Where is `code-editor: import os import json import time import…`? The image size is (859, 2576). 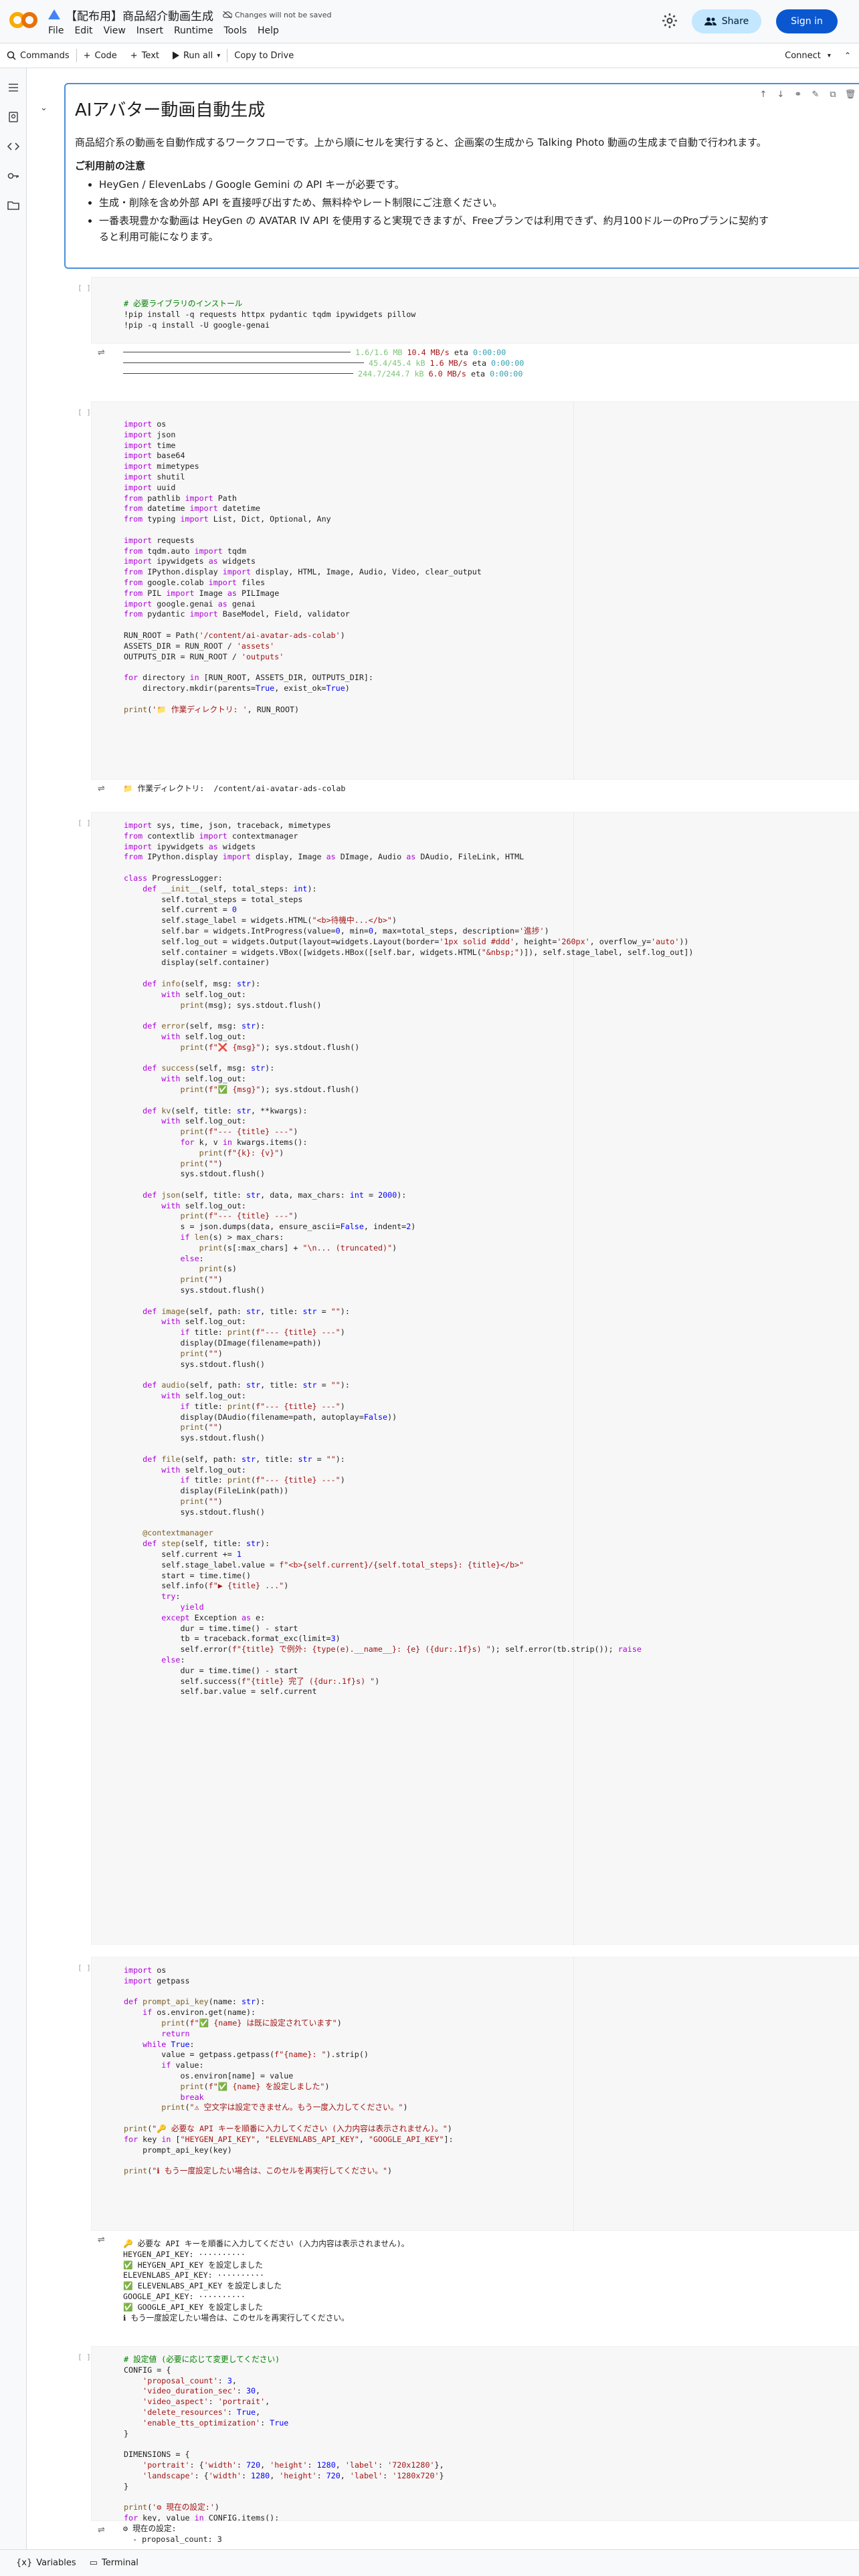
code-editor: import os import json import time import… is located at coordinates (475, 591).